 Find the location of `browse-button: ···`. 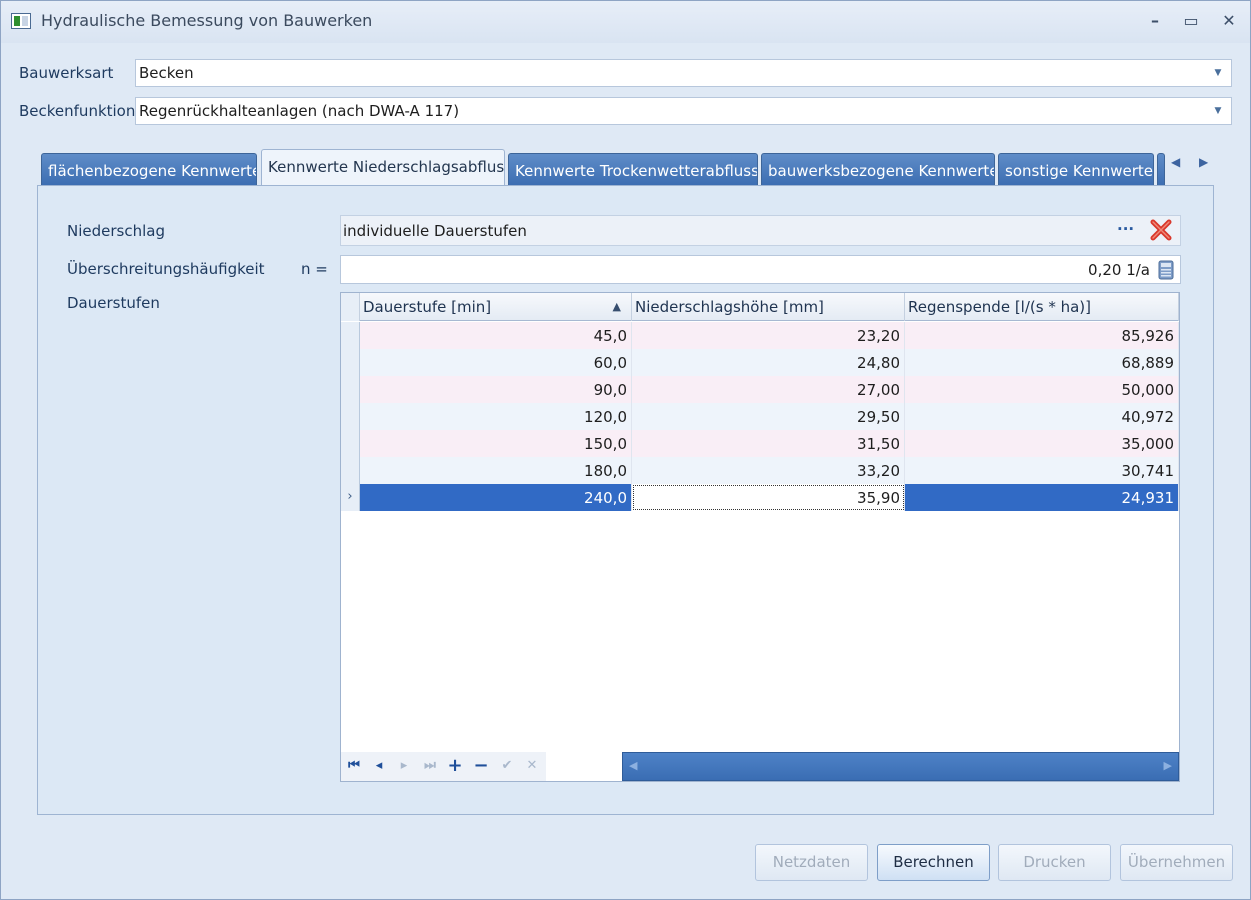

browse-button: ··· is located at coordinates (1125, 229).